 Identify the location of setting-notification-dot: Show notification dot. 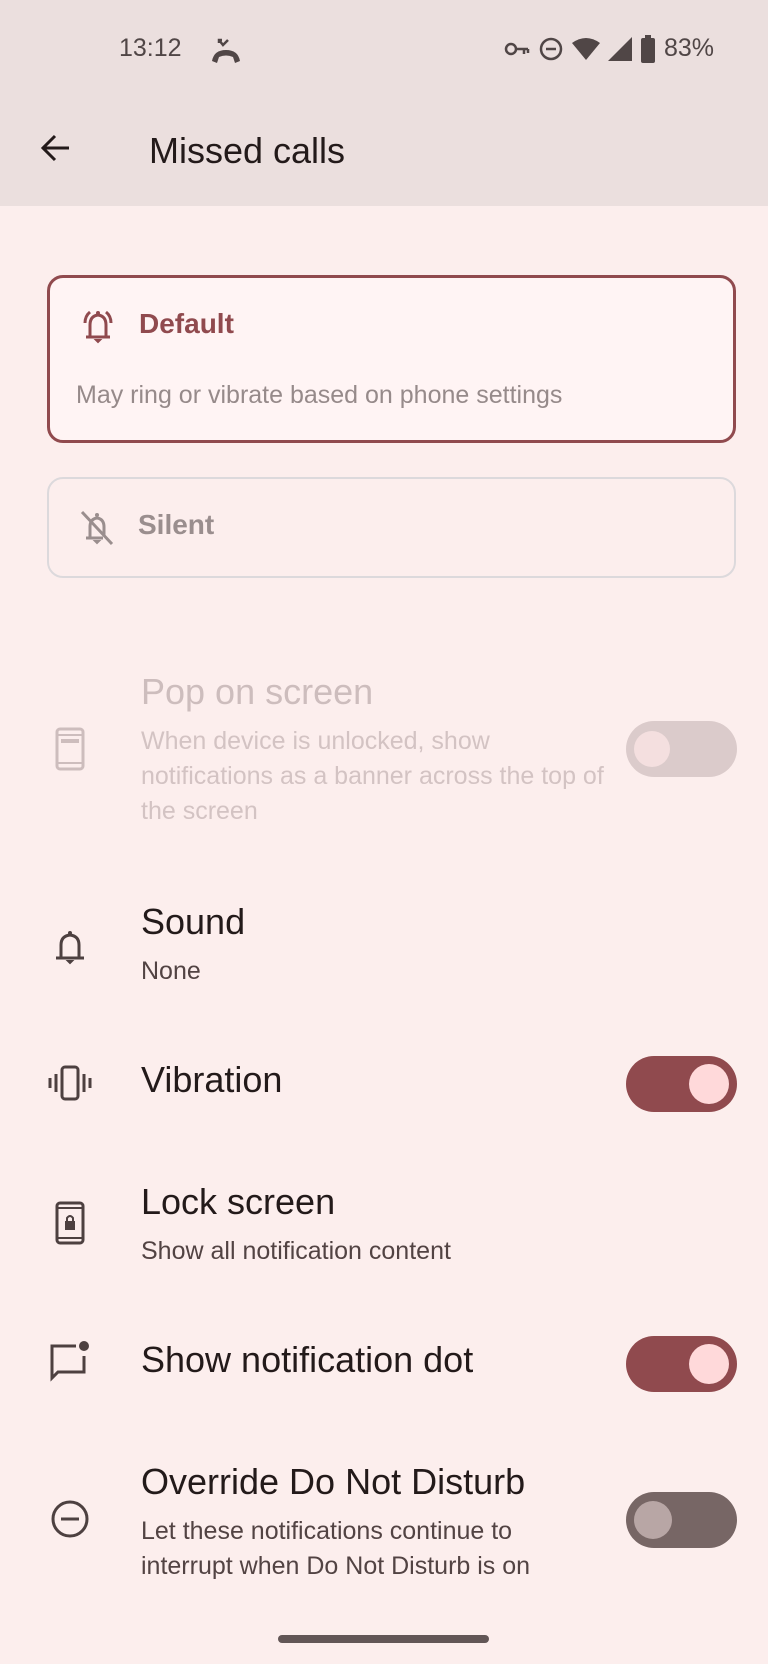
(384, 1365).